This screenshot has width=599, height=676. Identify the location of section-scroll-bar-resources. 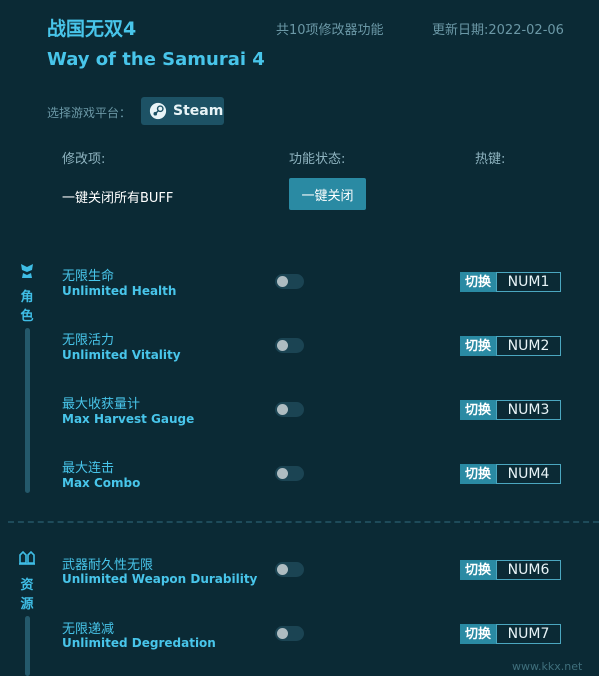
(27, 646).